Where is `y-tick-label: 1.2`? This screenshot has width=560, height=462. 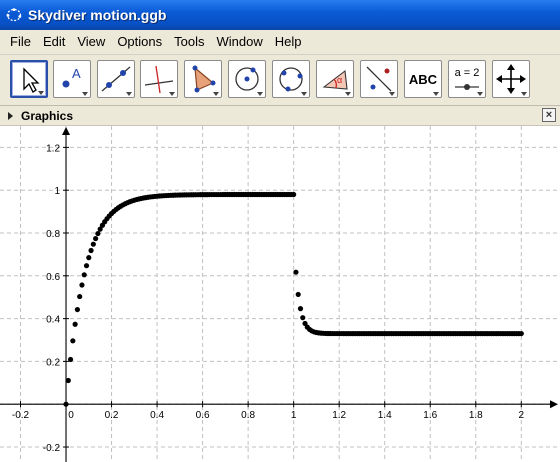 y-tick-label: 1.2 is located at coordinates (53, 148).